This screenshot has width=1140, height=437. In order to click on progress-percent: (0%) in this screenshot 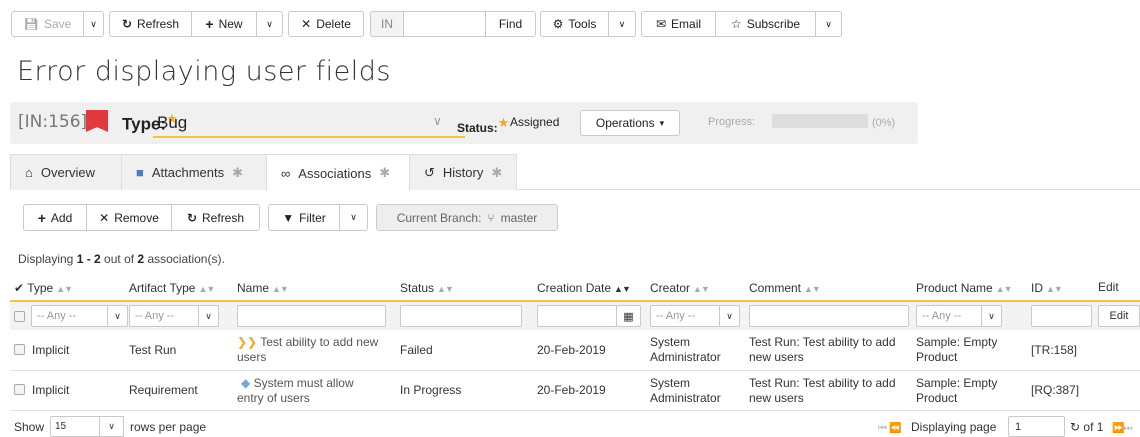, I will do `click(884, 123)`.